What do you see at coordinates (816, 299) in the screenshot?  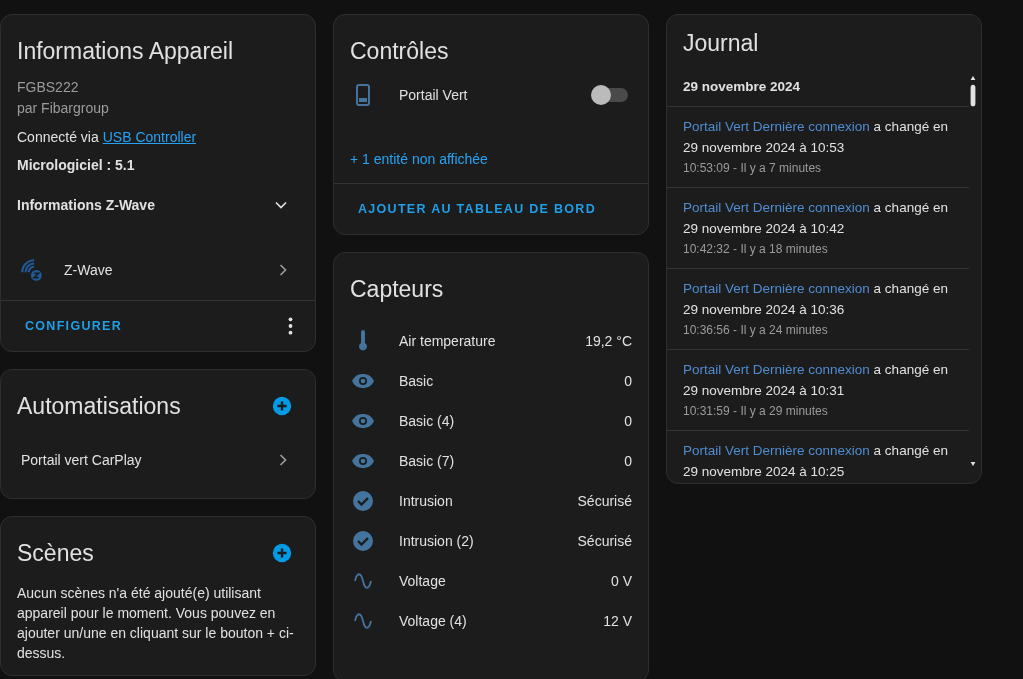 I see `journal-entry-text: Portail Vert Dernière connexion a changé en 29 novembre 2024 à 10:36` at bounding box center [816, 299].